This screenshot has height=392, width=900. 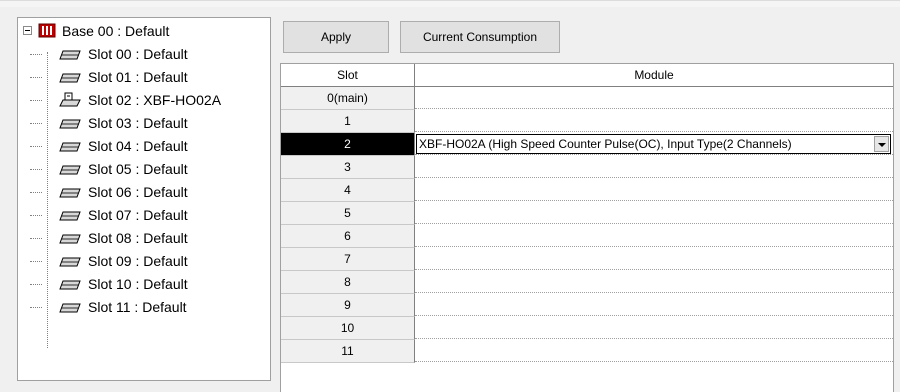 I want to click on slot-cell: 4, so click(x=348, y=190).